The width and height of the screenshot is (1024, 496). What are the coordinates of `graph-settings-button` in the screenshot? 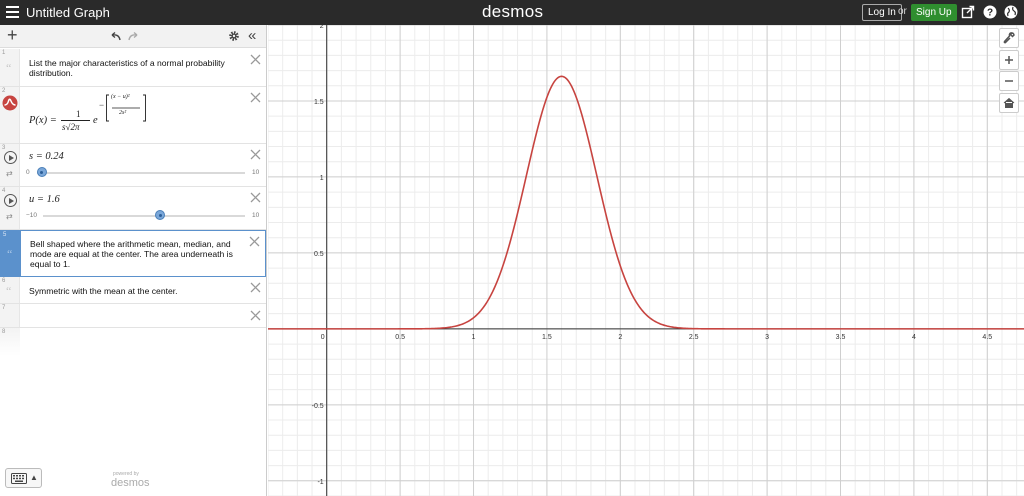 It's located at (1009, 38).